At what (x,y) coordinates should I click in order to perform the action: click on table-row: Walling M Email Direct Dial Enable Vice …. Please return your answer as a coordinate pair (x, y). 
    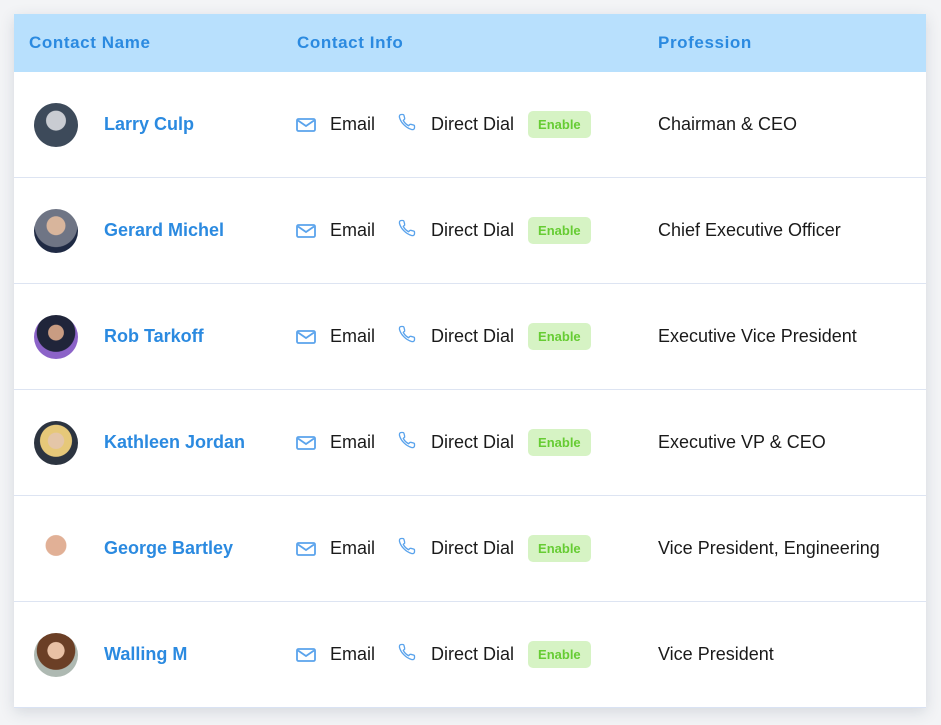
    Looking at the image, I should click on (470, 654).